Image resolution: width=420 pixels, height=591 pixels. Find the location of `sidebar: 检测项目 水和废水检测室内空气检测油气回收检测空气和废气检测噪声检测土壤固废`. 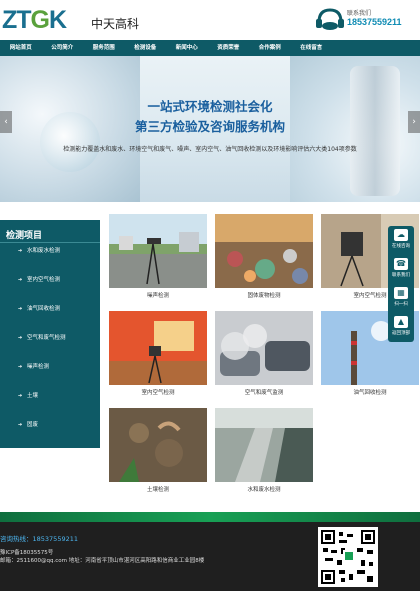

sidebar: 检测项目 水和废水检测室内空气检测油气回收检测空气和废气检测噪声检测土壤固废 is located at coordinates (50, 334).